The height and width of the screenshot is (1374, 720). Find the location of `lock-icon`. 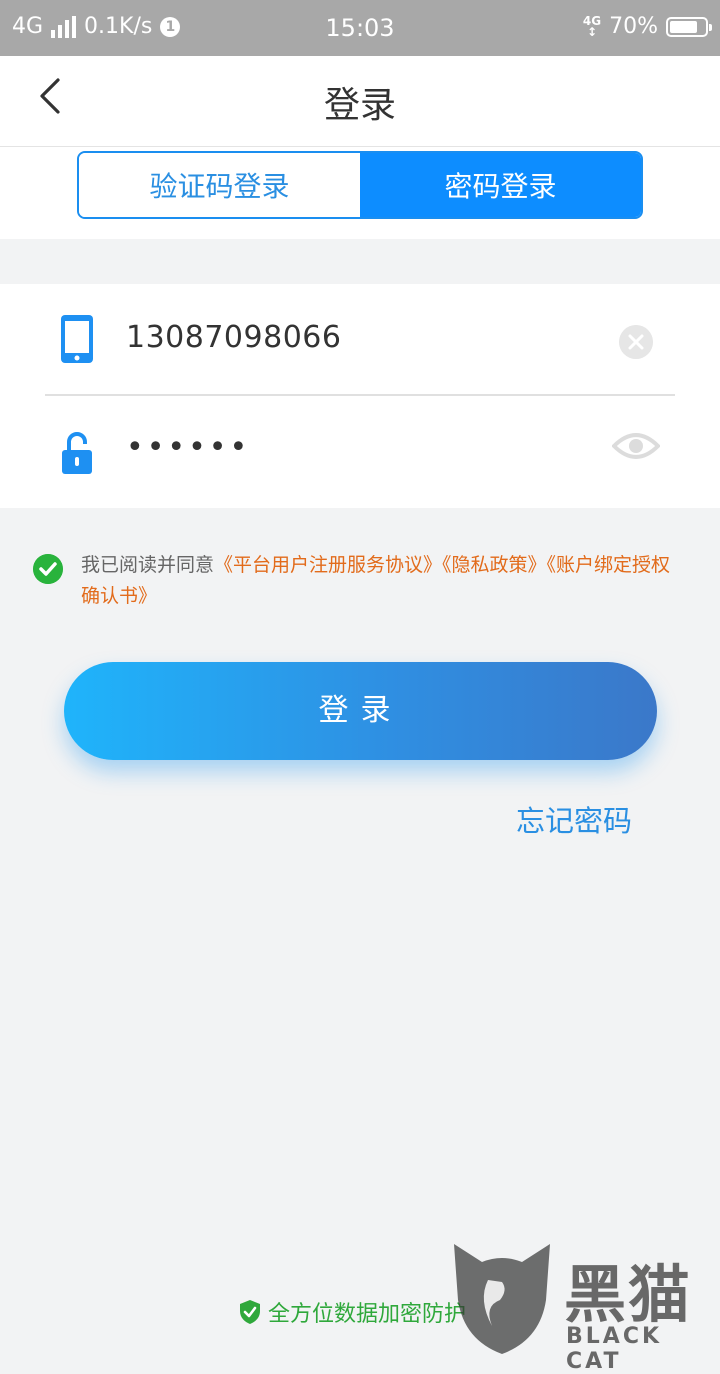

lock-icon is located at coordinates (77, 453).